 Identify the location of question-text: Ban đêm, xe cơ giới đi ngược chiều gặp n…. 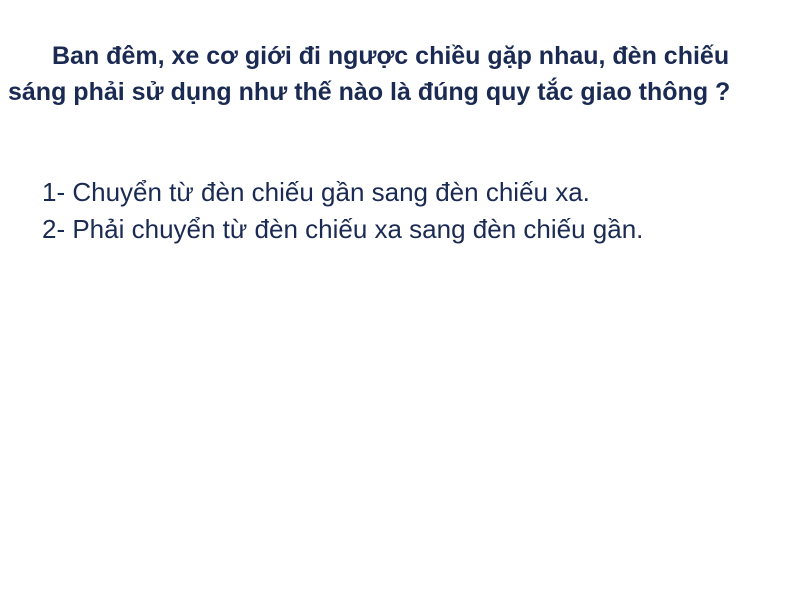
(369, 74).